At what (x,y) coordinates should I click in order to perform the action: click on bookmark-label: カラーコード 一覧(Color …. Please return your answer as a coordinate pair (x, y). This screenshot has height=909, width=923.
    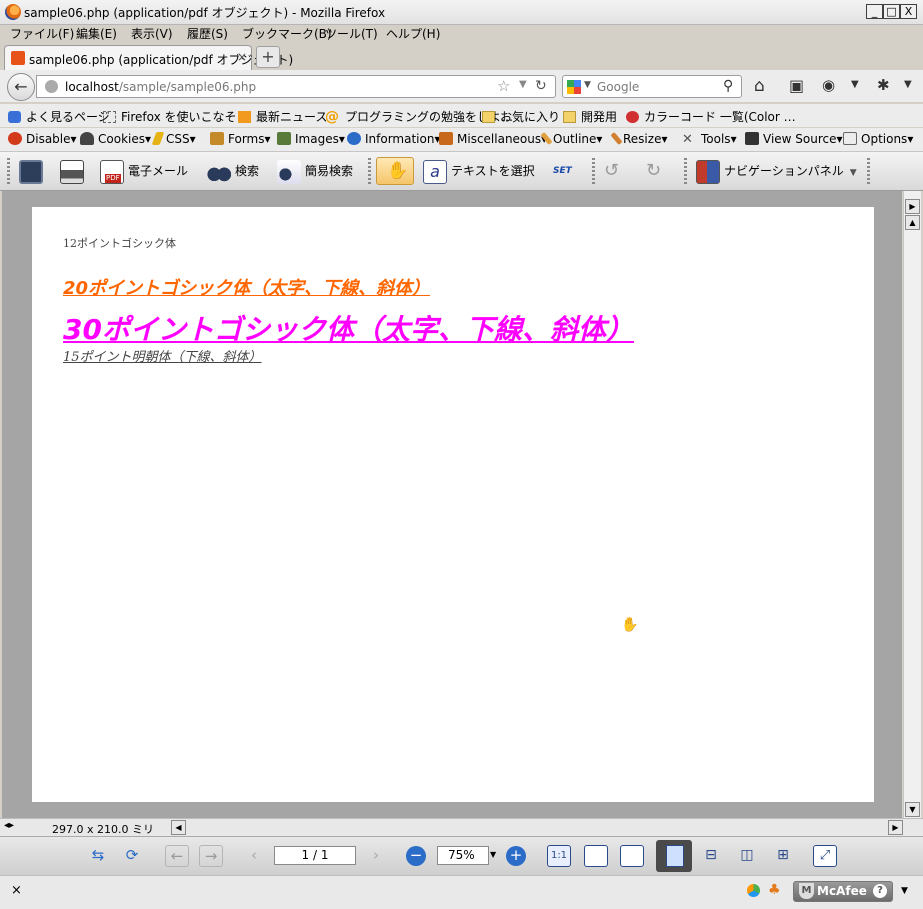
    Looking at the image, I should click on (720, 117).